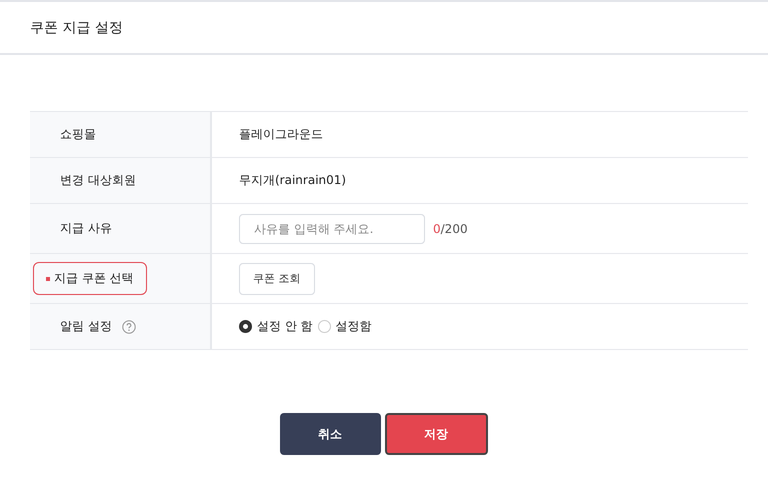  What do you see at coordinates (94, 278) in the screenshot?
I see `field-label: 지급 쿠폰 선택` at bounding box center [94, 278].